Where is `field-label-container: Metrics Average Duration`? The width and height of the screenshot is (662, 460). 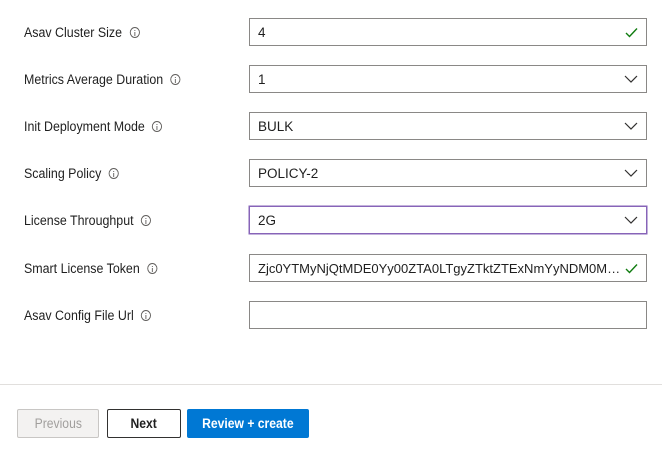 field-label-container: Metrics Average Duration is located at coordinates (102, 79).